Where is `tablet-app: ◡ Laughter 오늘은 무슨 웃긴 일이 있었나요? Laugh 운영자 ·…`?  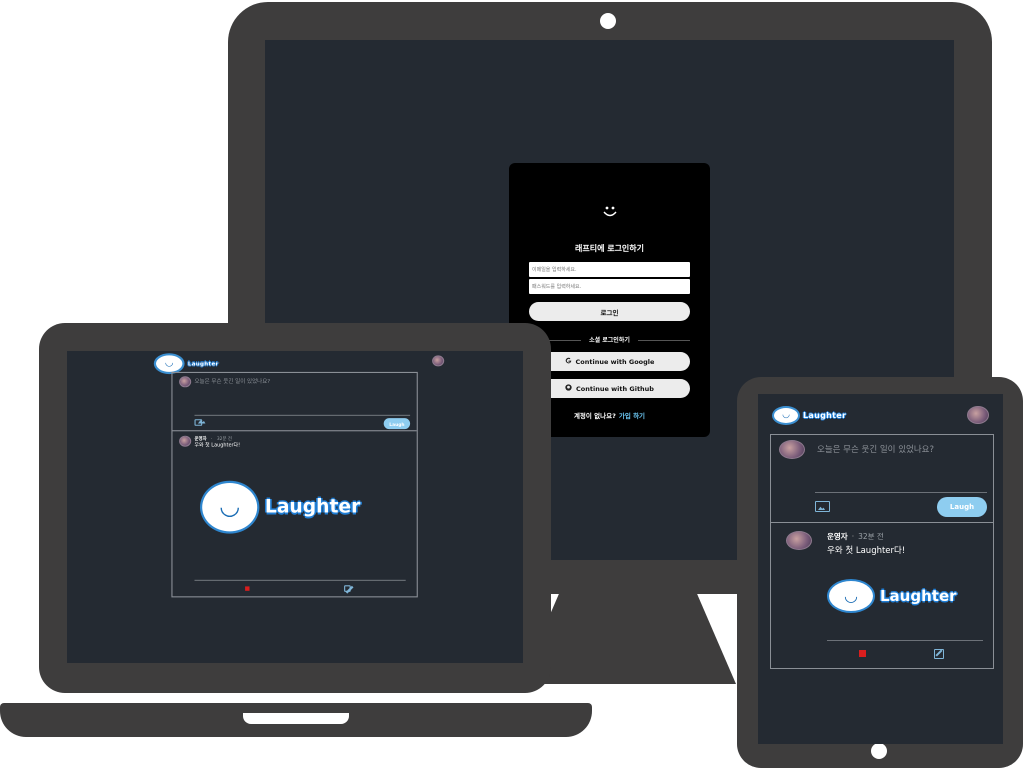 tablet-app: ◡ Laughter 오늘은 무슨 웃긴 일이 있었나요? Laugh 운영자 ·… is located at coordinates (880, 569).